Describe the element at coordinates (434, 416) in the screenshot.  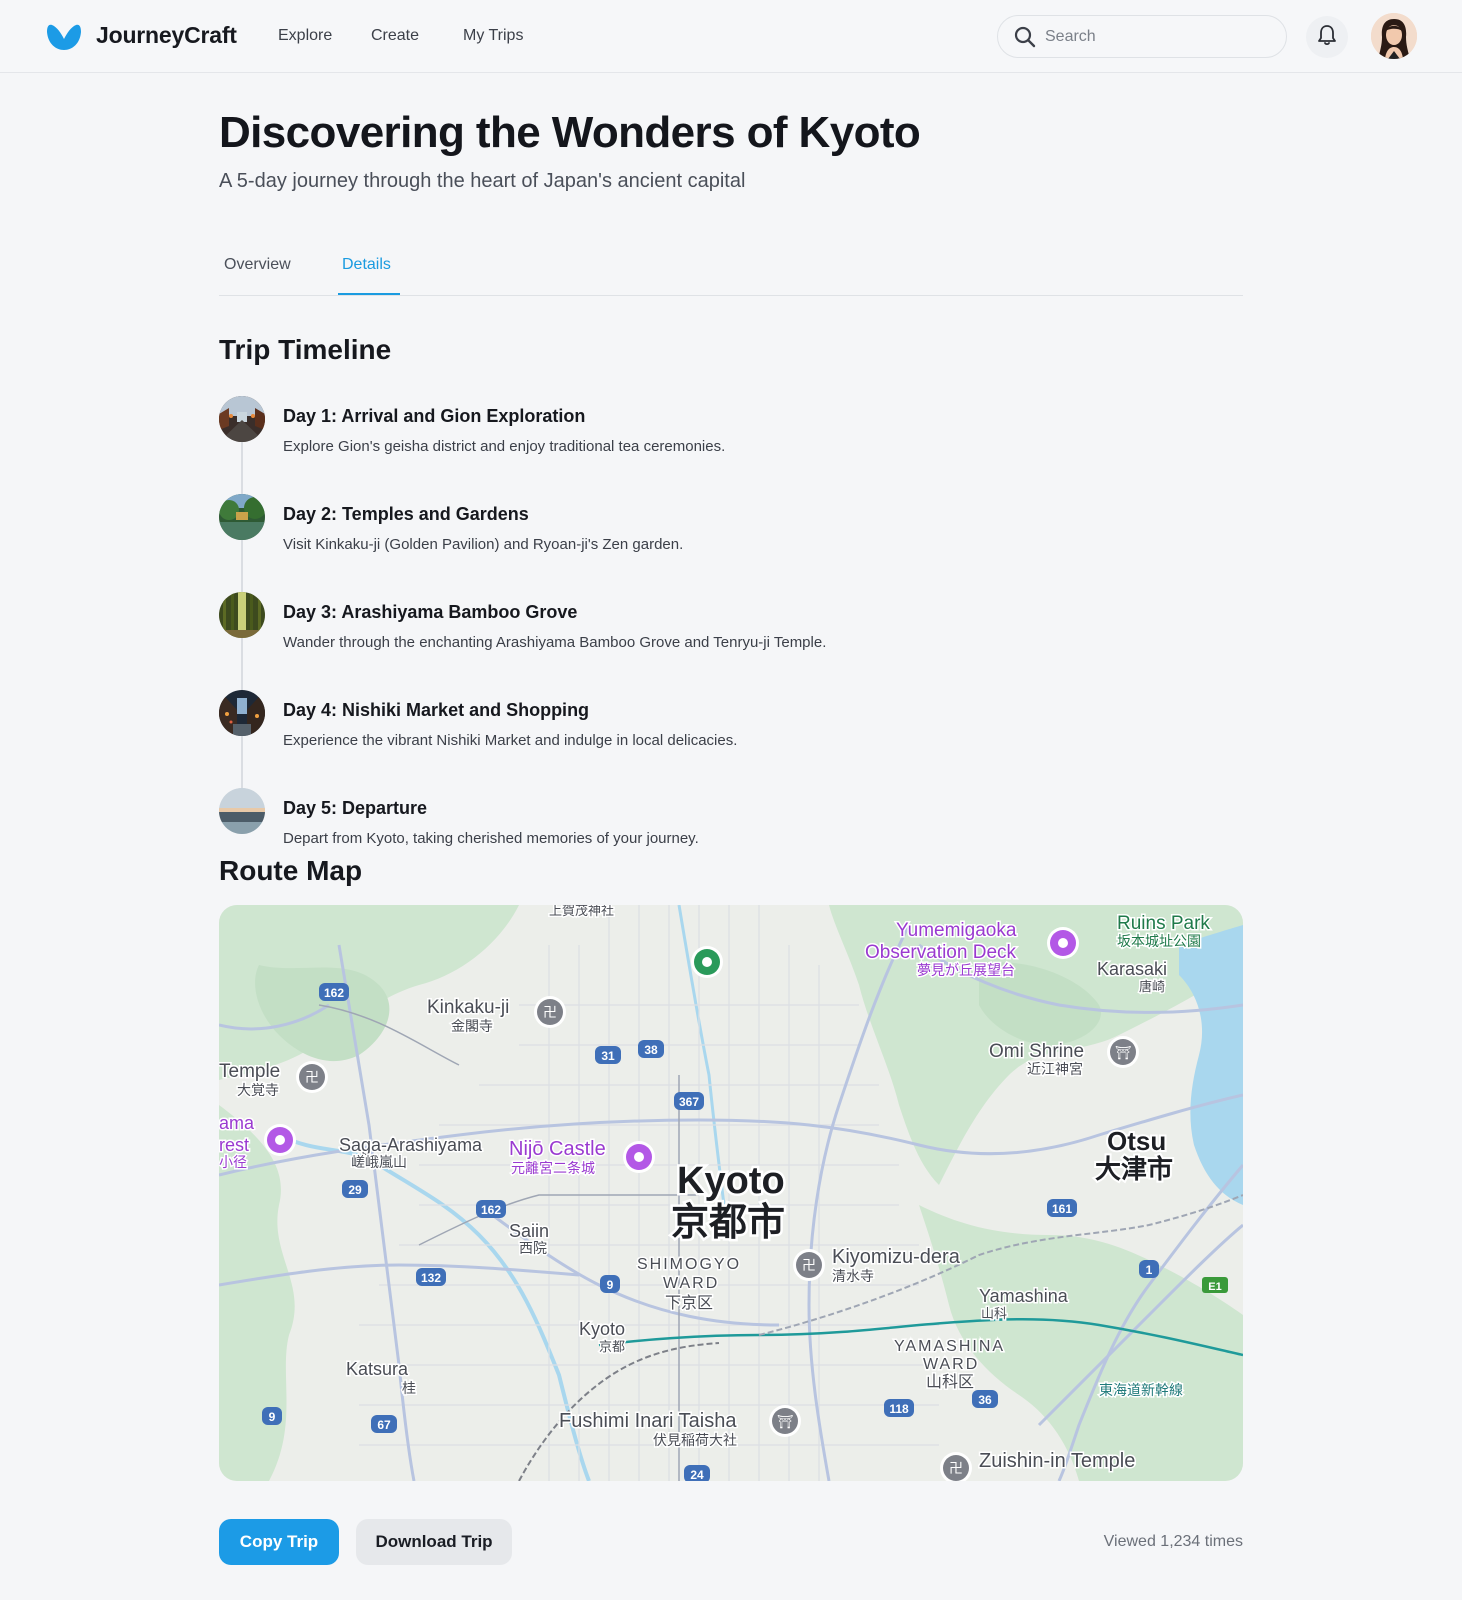
I see `day-1-title: Day 1: Arrival and Gion Exploration` at that location.